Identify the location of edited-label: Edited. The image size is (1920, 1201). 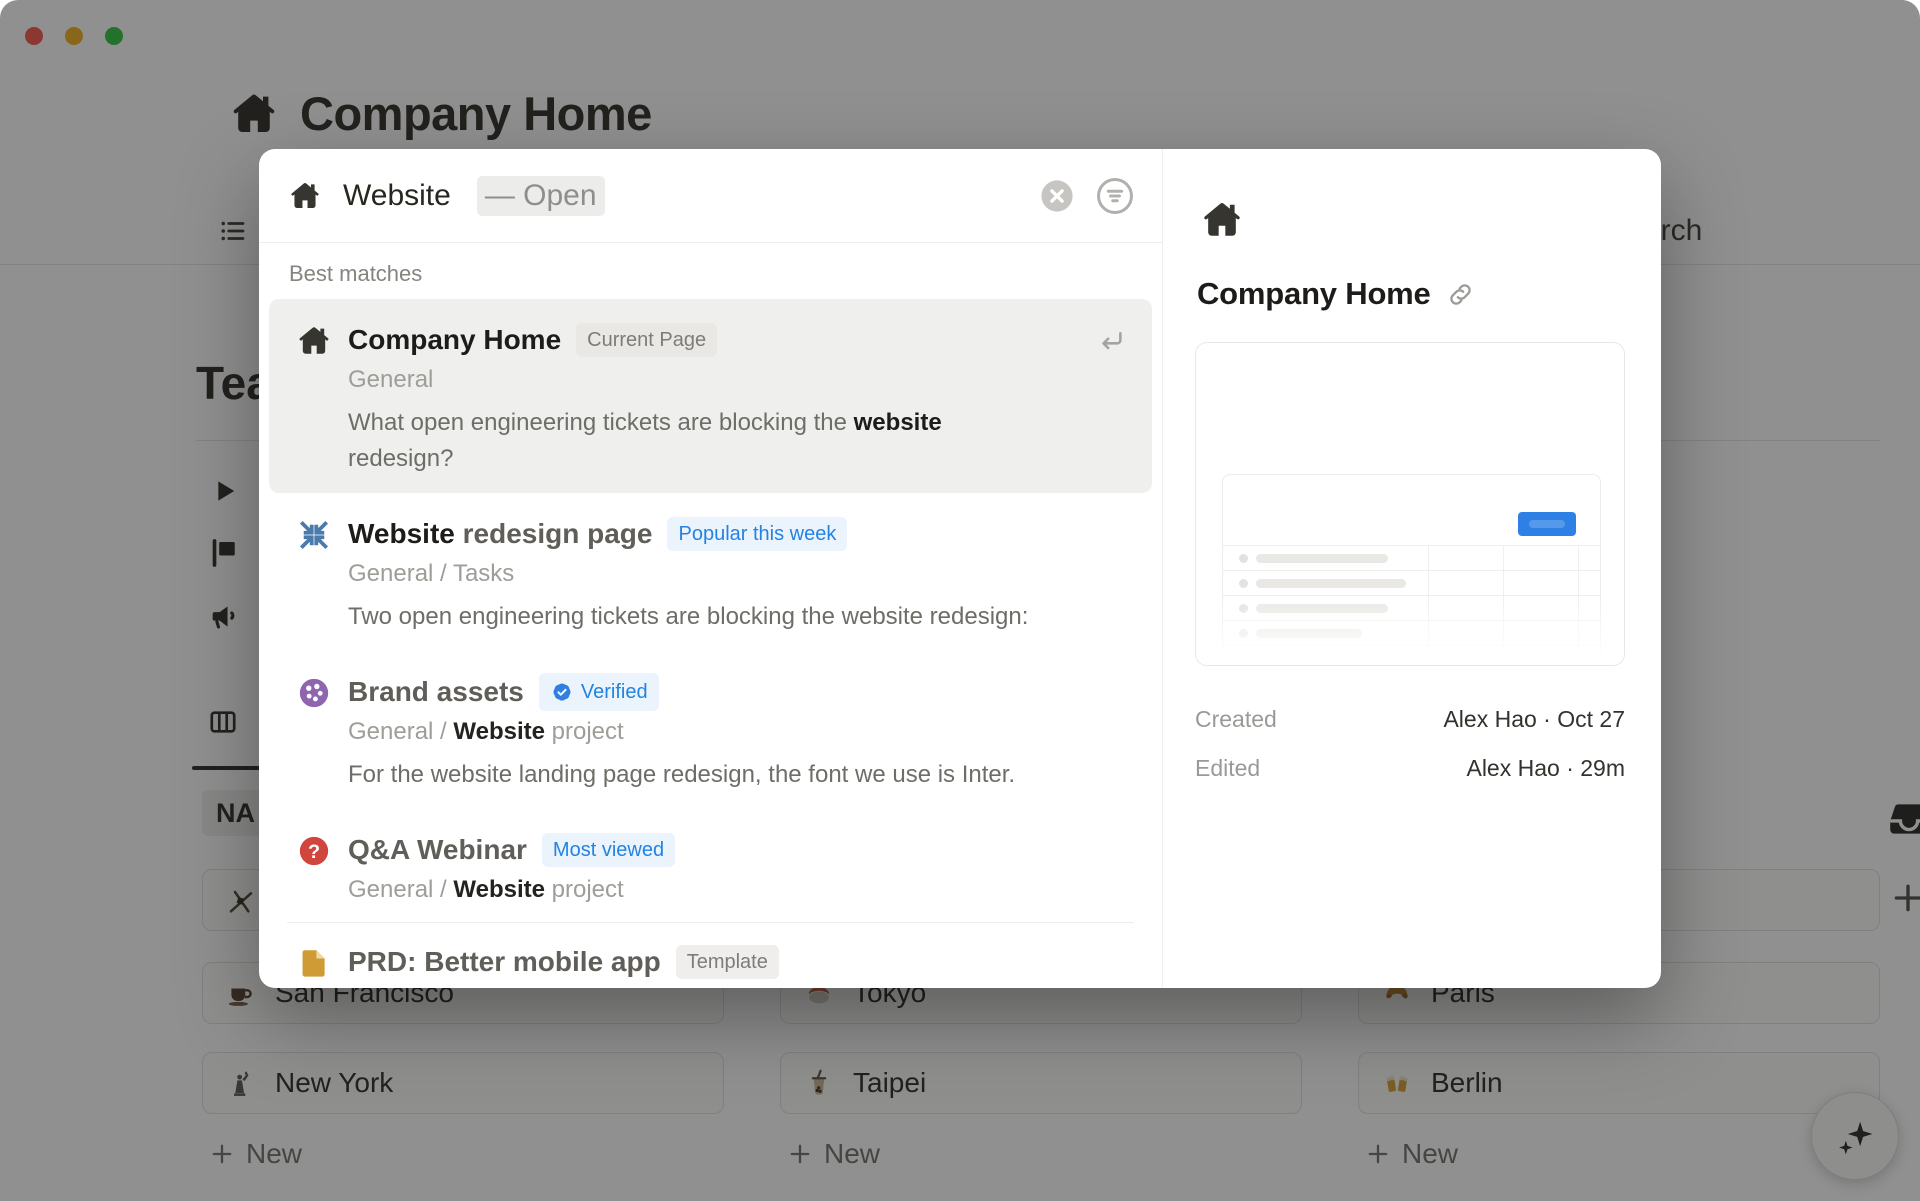
(1228, 768).